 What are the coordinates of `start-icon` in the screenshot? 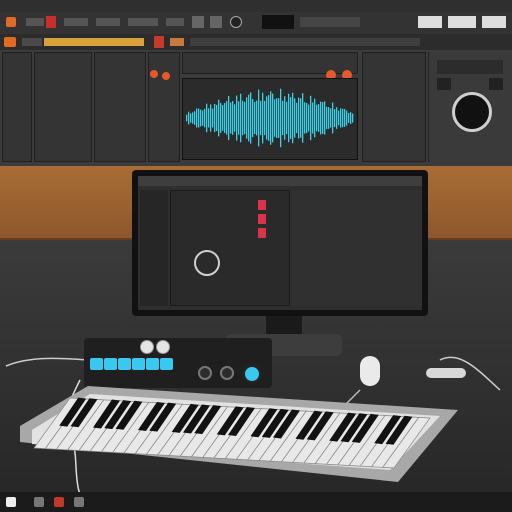 It's located at (11, 502).